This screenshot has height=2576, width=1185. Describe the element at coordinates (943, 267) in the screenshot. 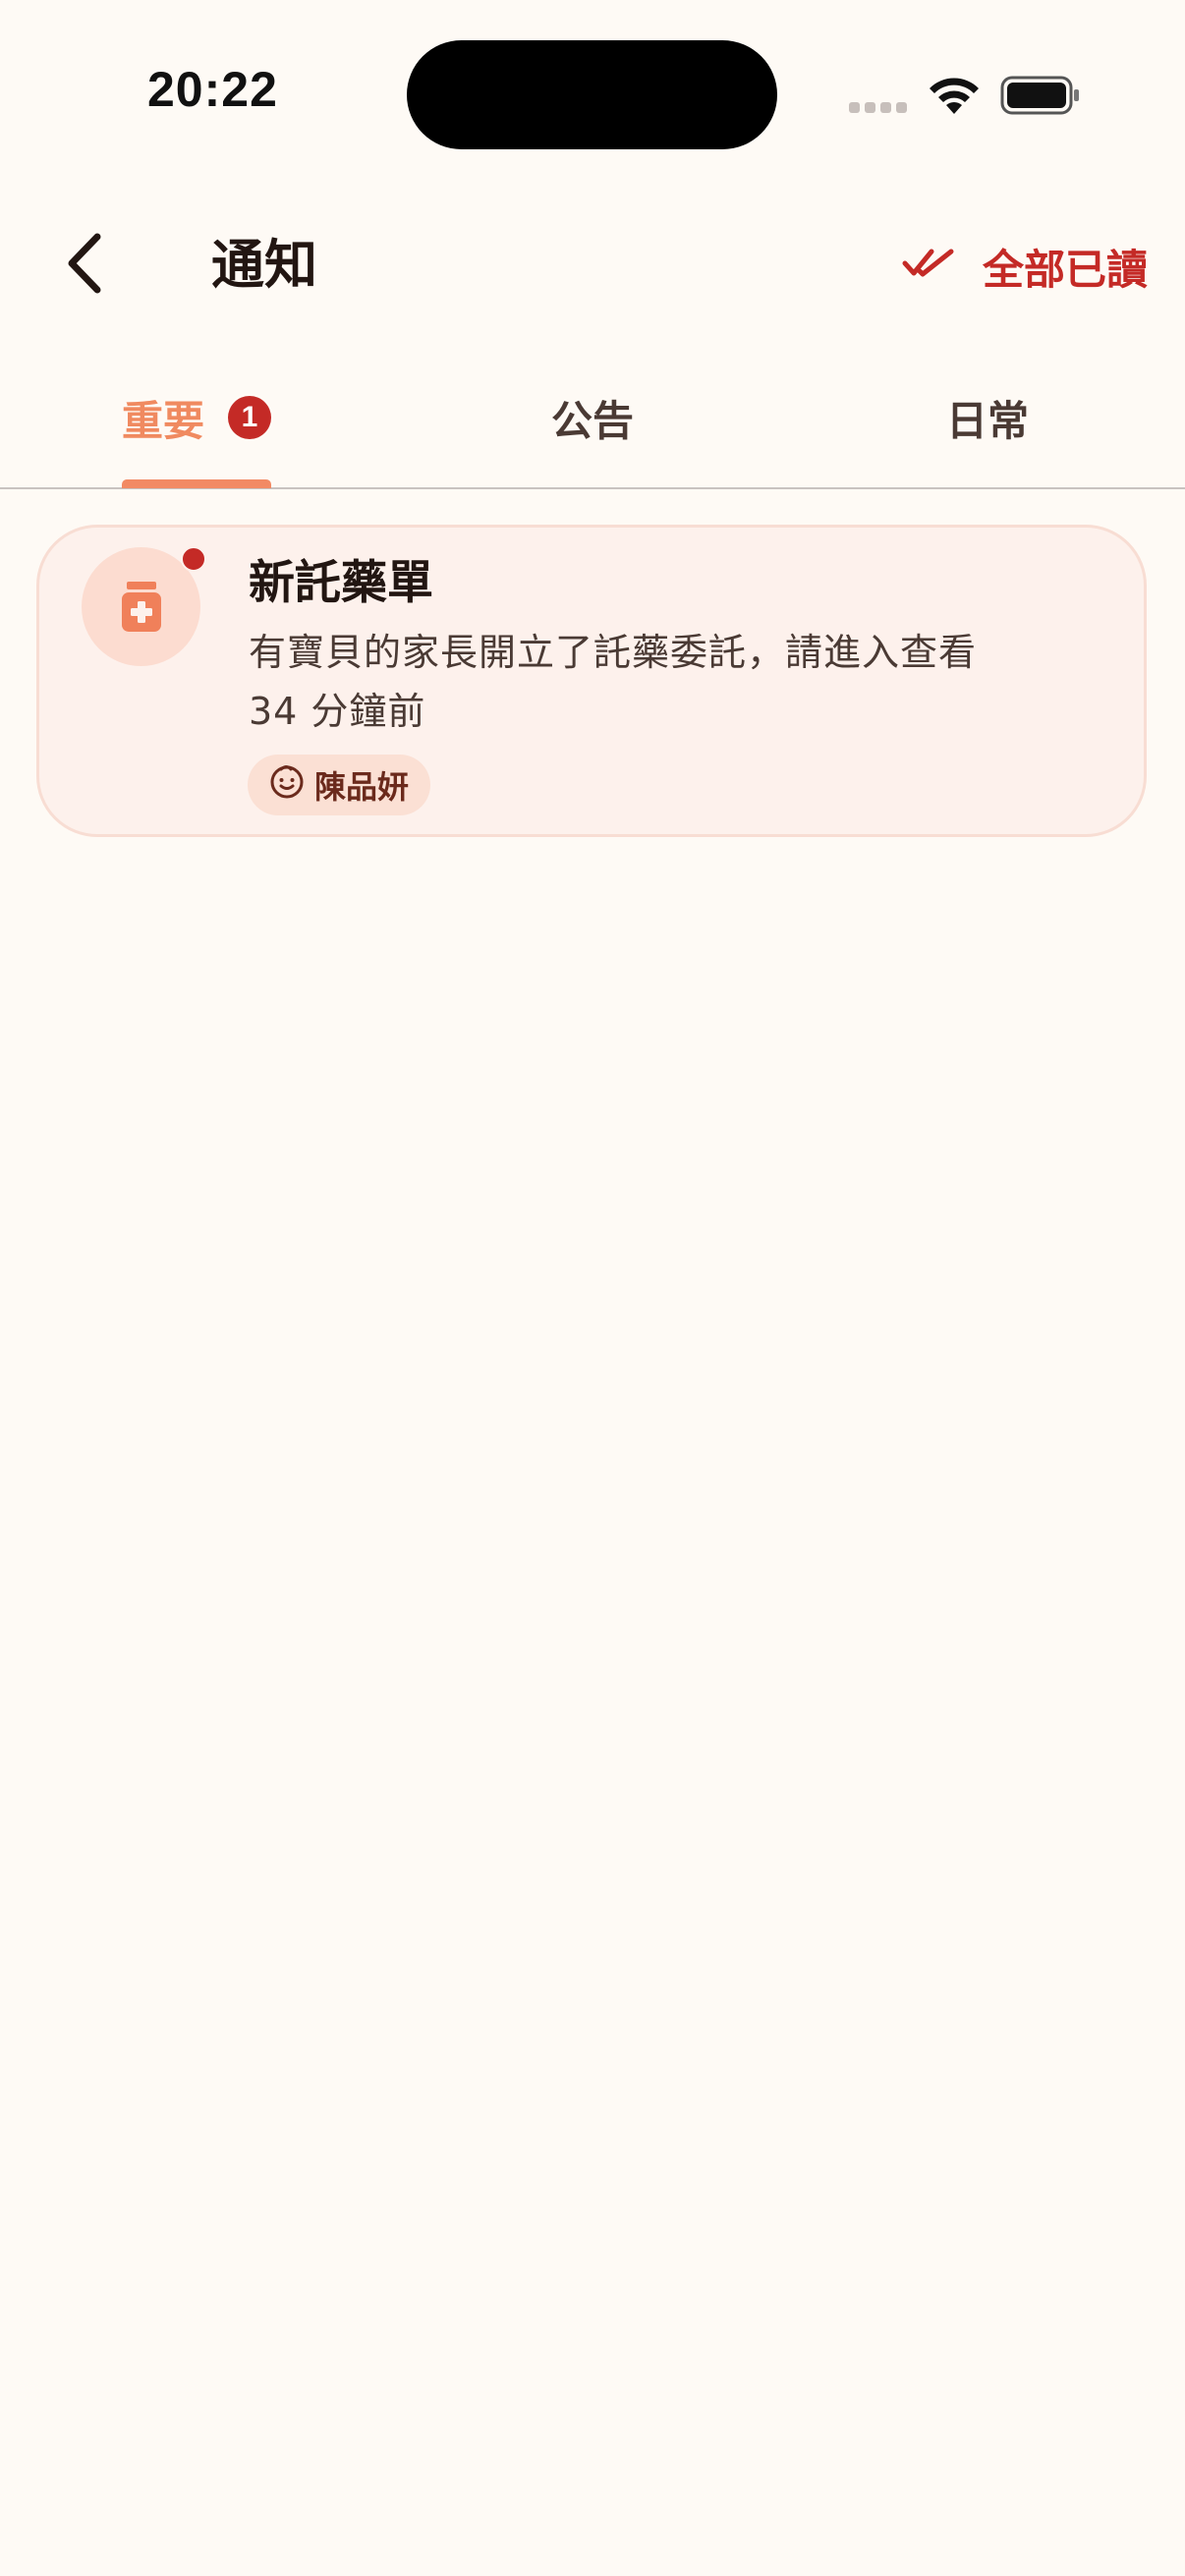

I see `double-check-icon` at that location.